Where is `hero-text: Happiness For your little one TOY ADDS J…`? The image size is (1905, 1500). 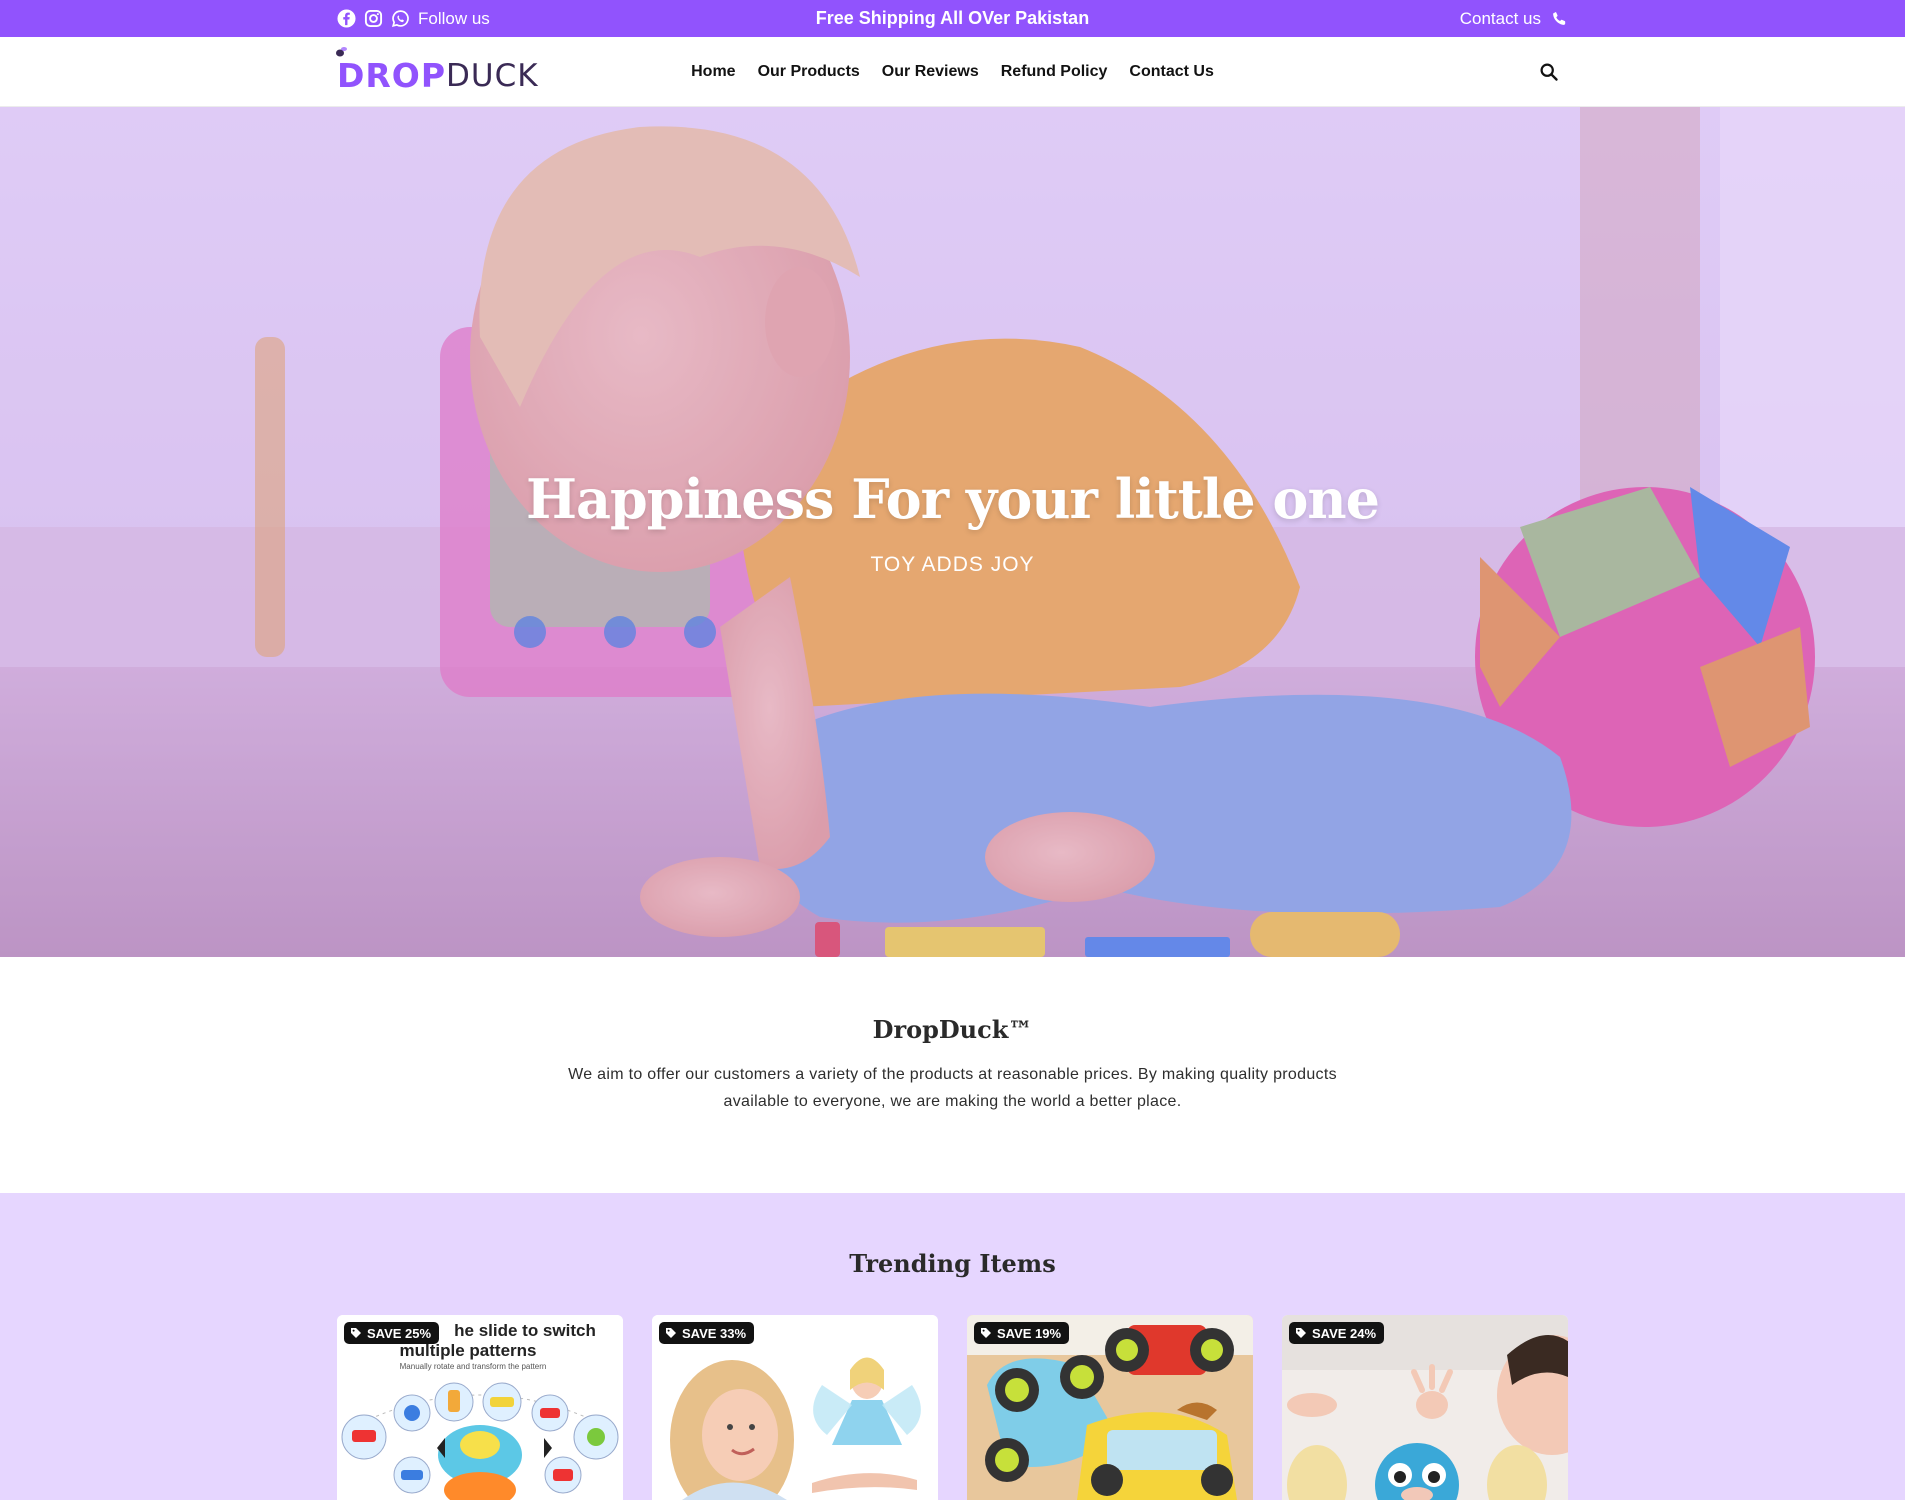
hero-text: Happiness For your little one TOY ADDS J… is located at coordinates (952, 522).